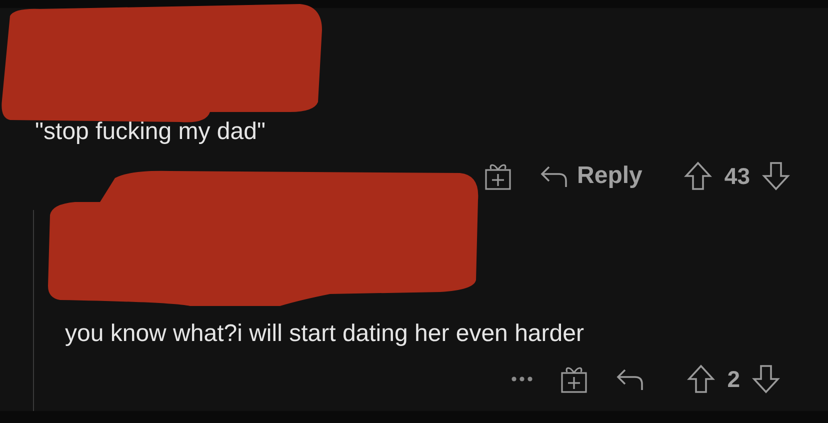  Describe the element at coordinates (737, 176) in the screenshot. I see `vote-count: 43` at that location.